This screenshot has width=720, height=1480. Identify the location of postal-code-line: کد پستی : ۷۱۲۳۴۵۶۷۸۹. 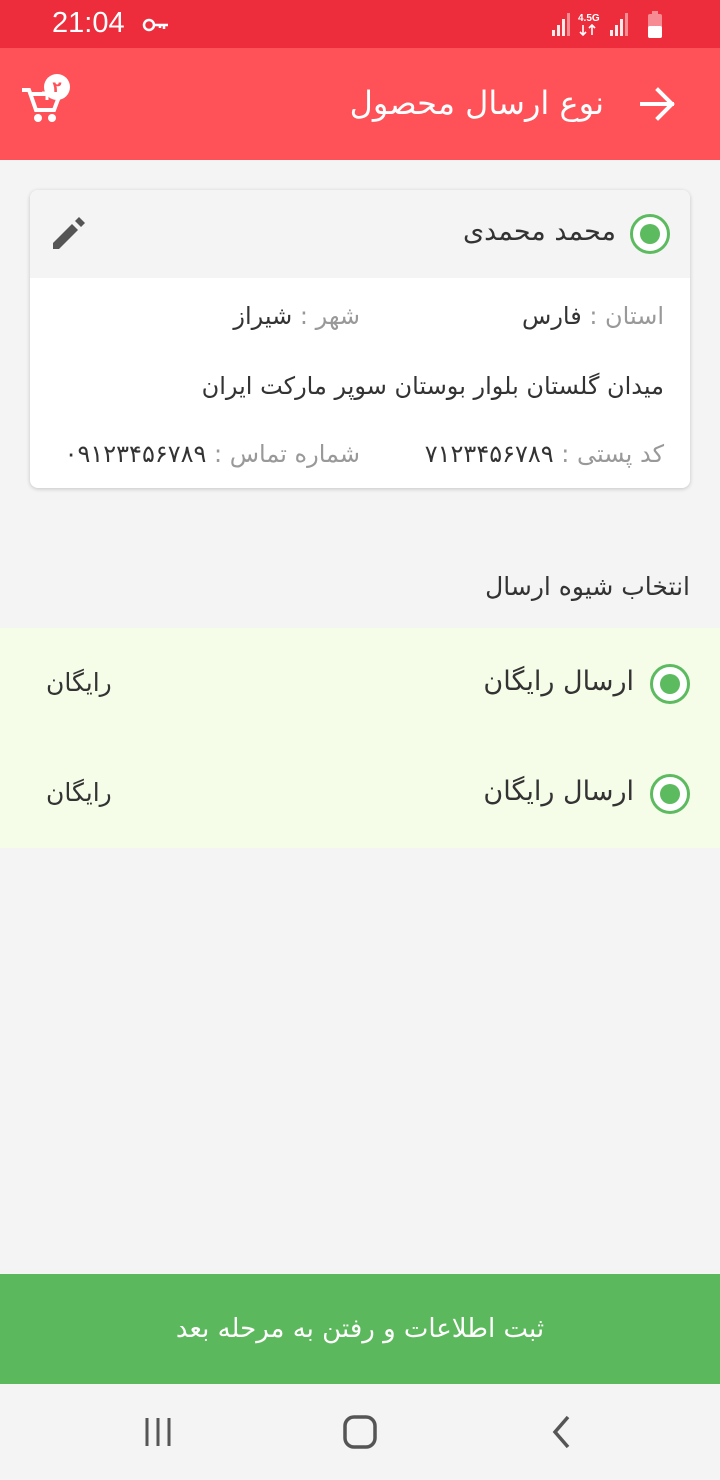
(544, 454).